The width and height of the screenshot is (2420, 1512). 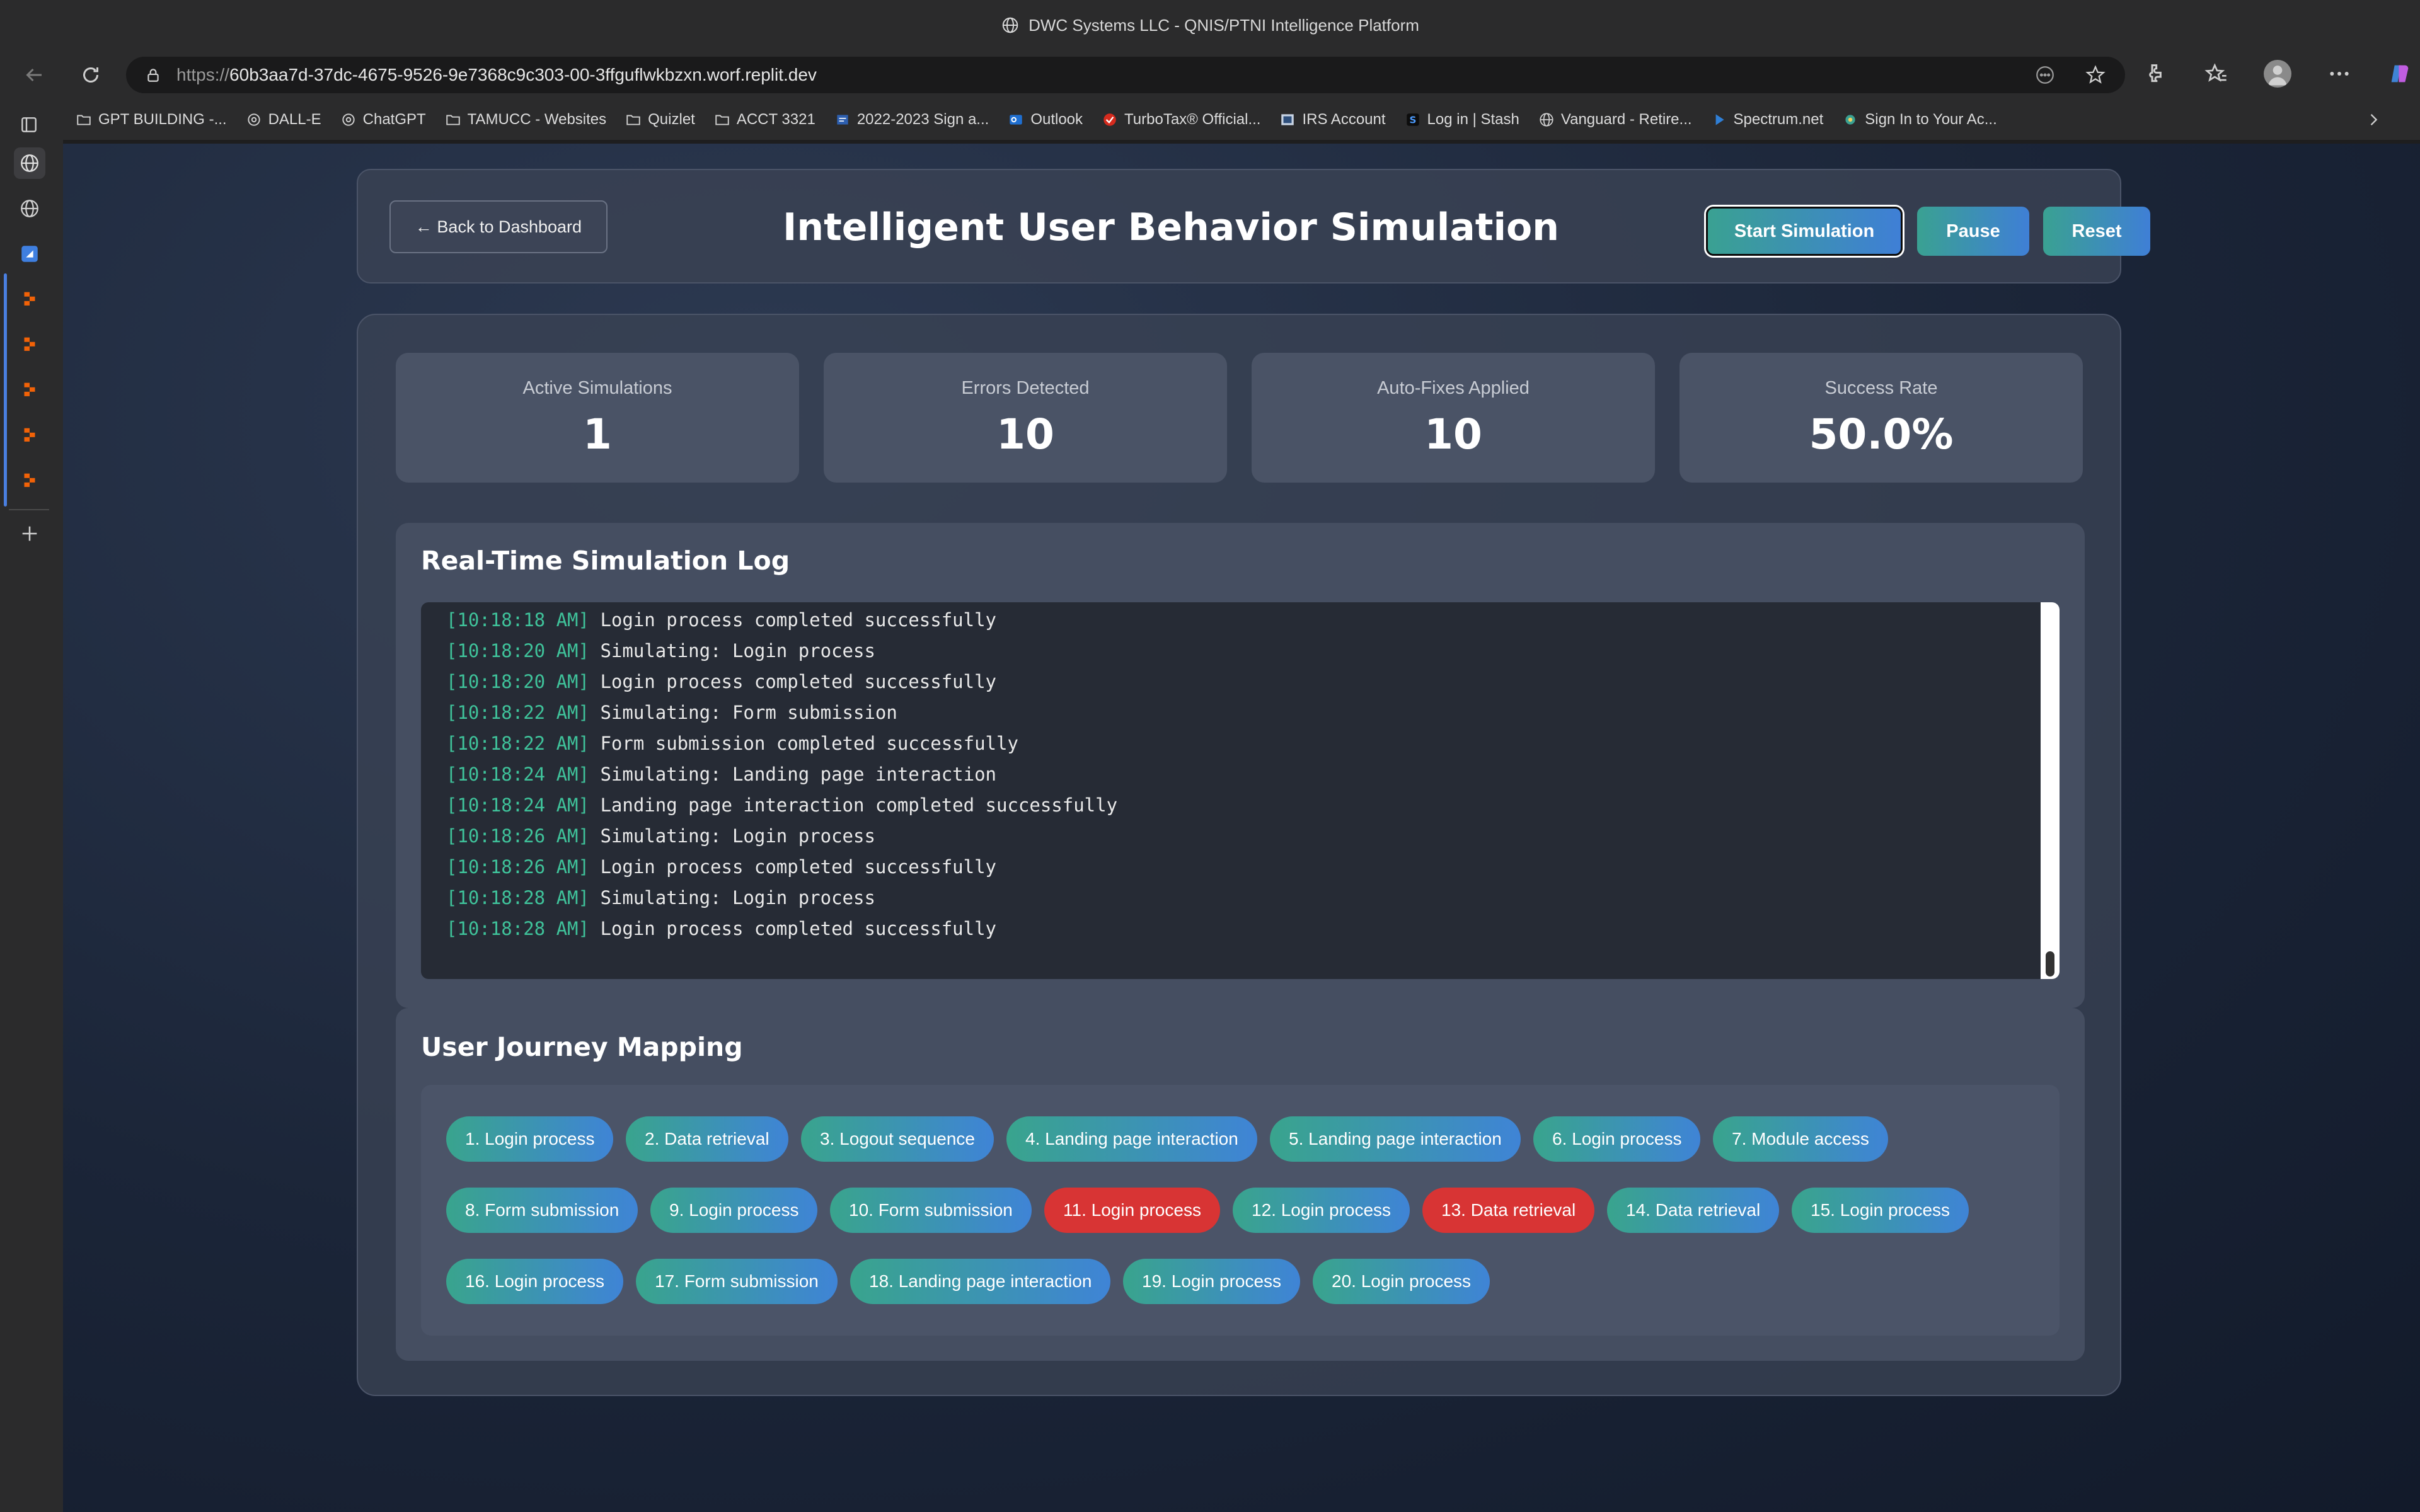 I want to click on journey-step-pill: 5. Landing page interaction, so click(x=1396, y=1139).